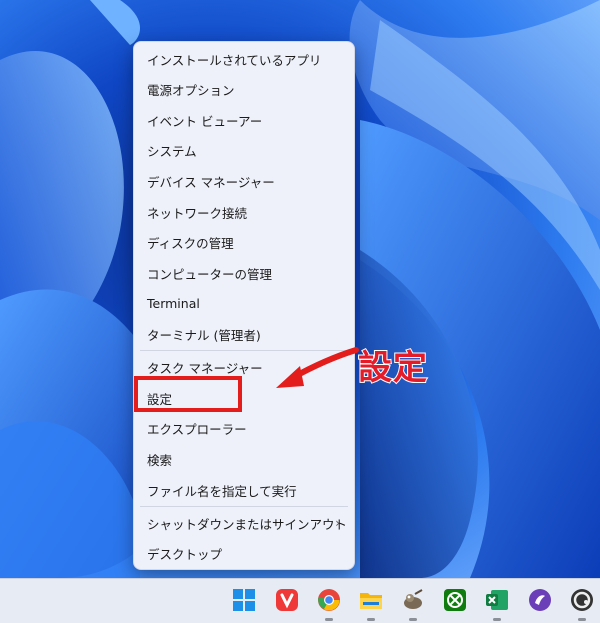  Describe the element at coordinates (185, 554) in the screenshot. I see `menu-item-label: デスクトップ` at that location.